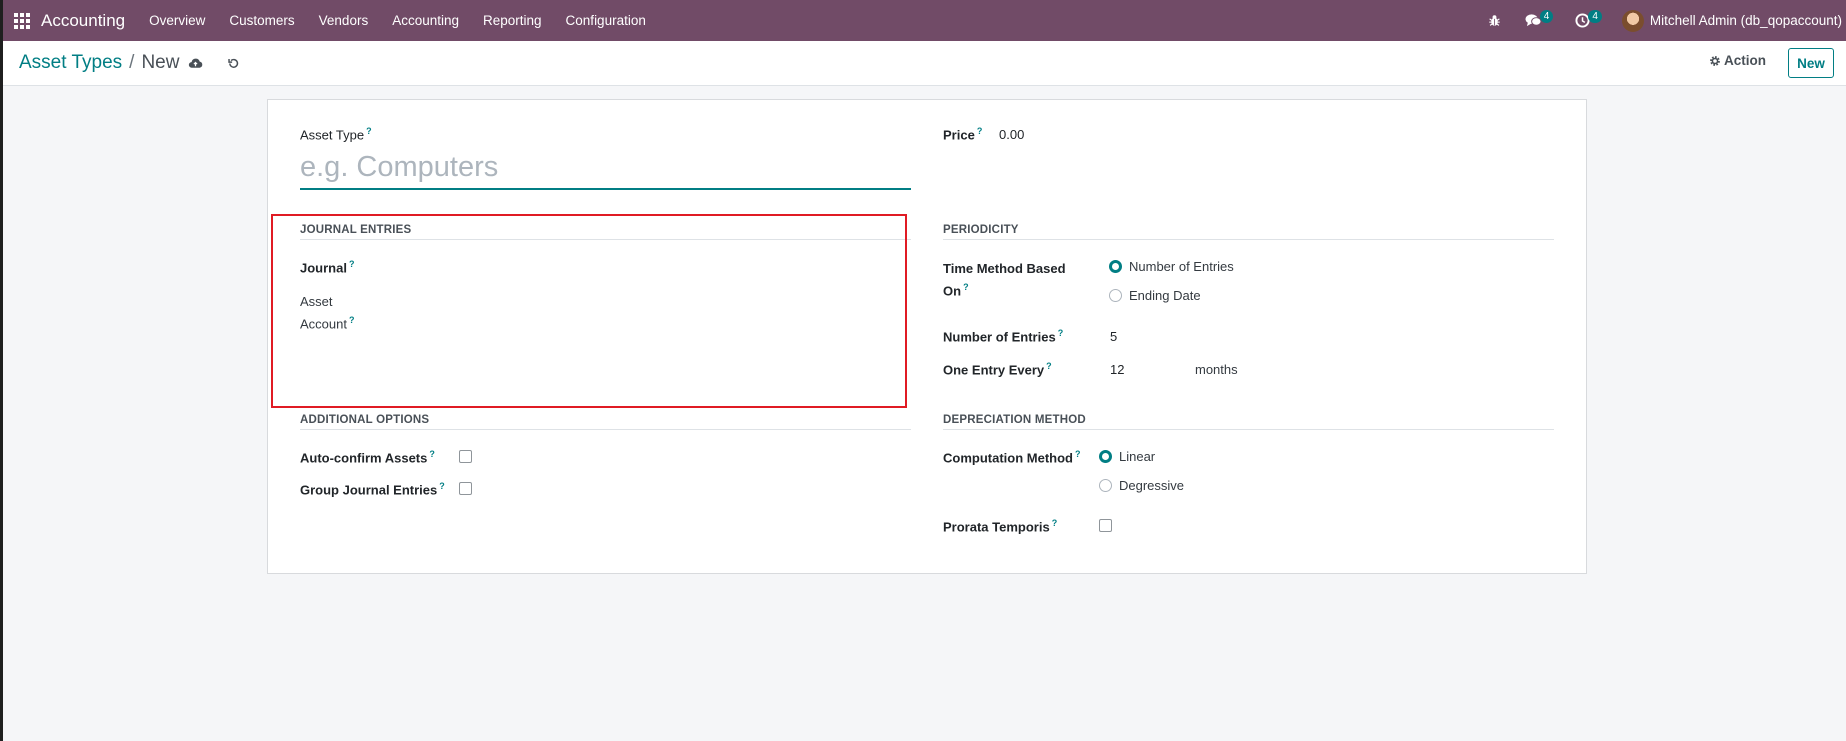 Image resolution: width=1846 pixels, height=741 pixels. Describe the element at coordinates (966, 287) in the screenshot. I see `time-method-help-icon: ?` at that location.